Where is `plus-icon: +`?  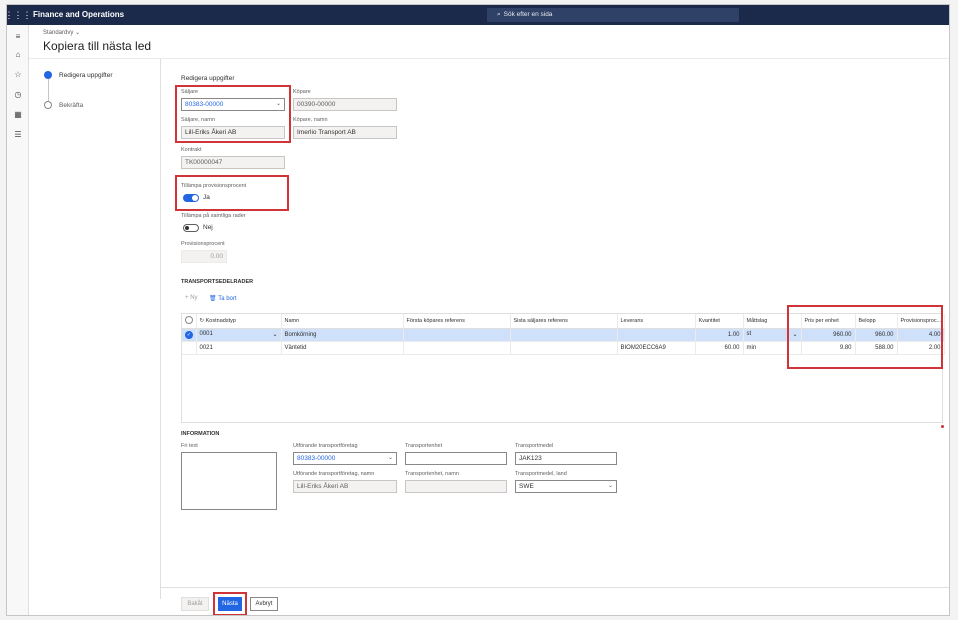
plus-icon: + is located at coordinates (187, 298).